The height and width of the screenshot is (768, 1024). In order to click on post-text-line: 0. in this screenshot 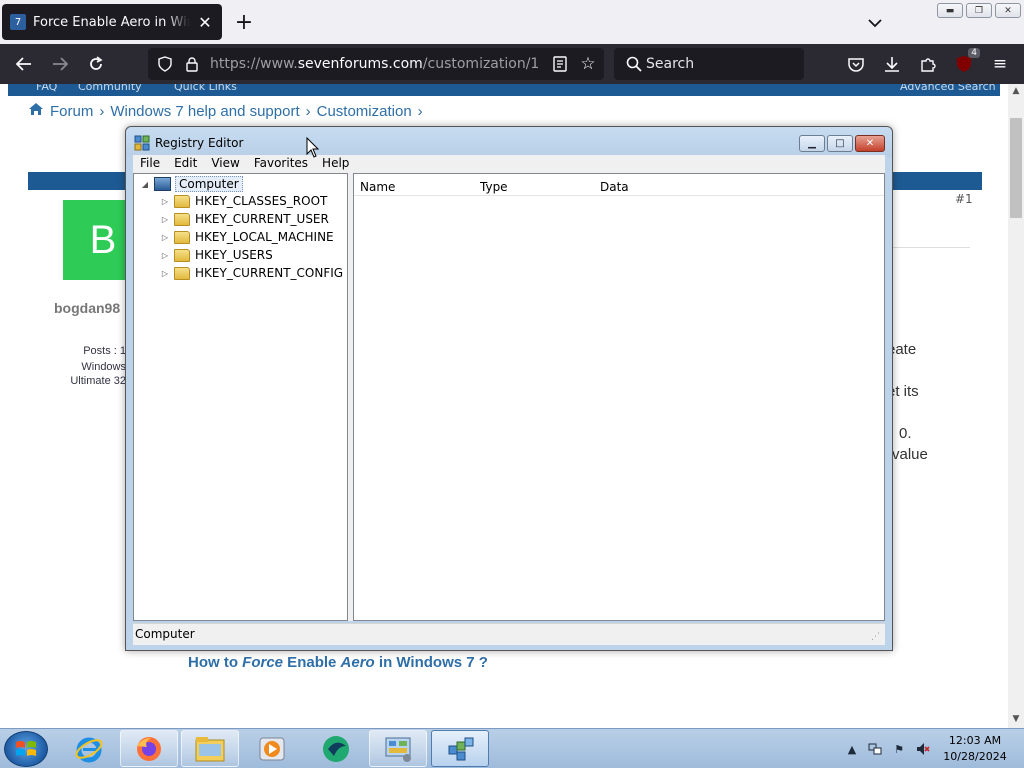, I will do `click(905, 433)`.